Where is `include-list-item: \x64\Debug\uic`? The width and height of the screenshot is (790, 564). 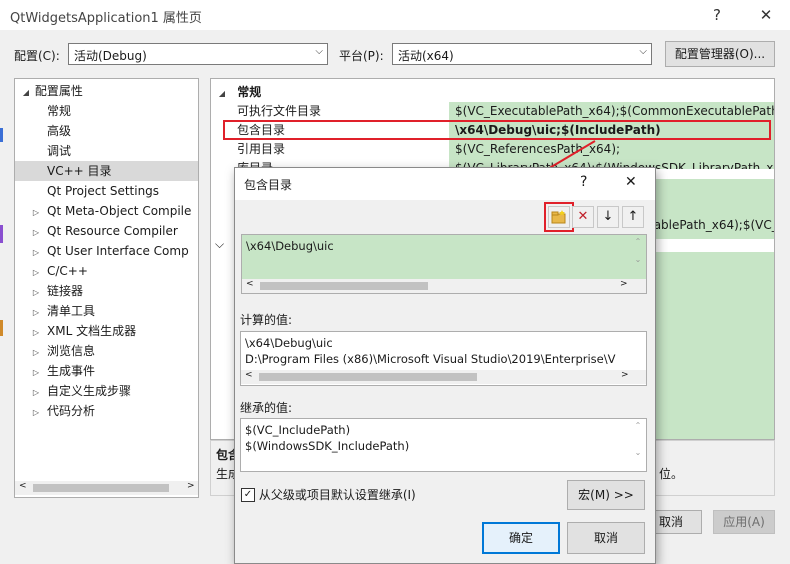 include-list-item: \x64\Debug\uic is located at coordinates (290, 246).